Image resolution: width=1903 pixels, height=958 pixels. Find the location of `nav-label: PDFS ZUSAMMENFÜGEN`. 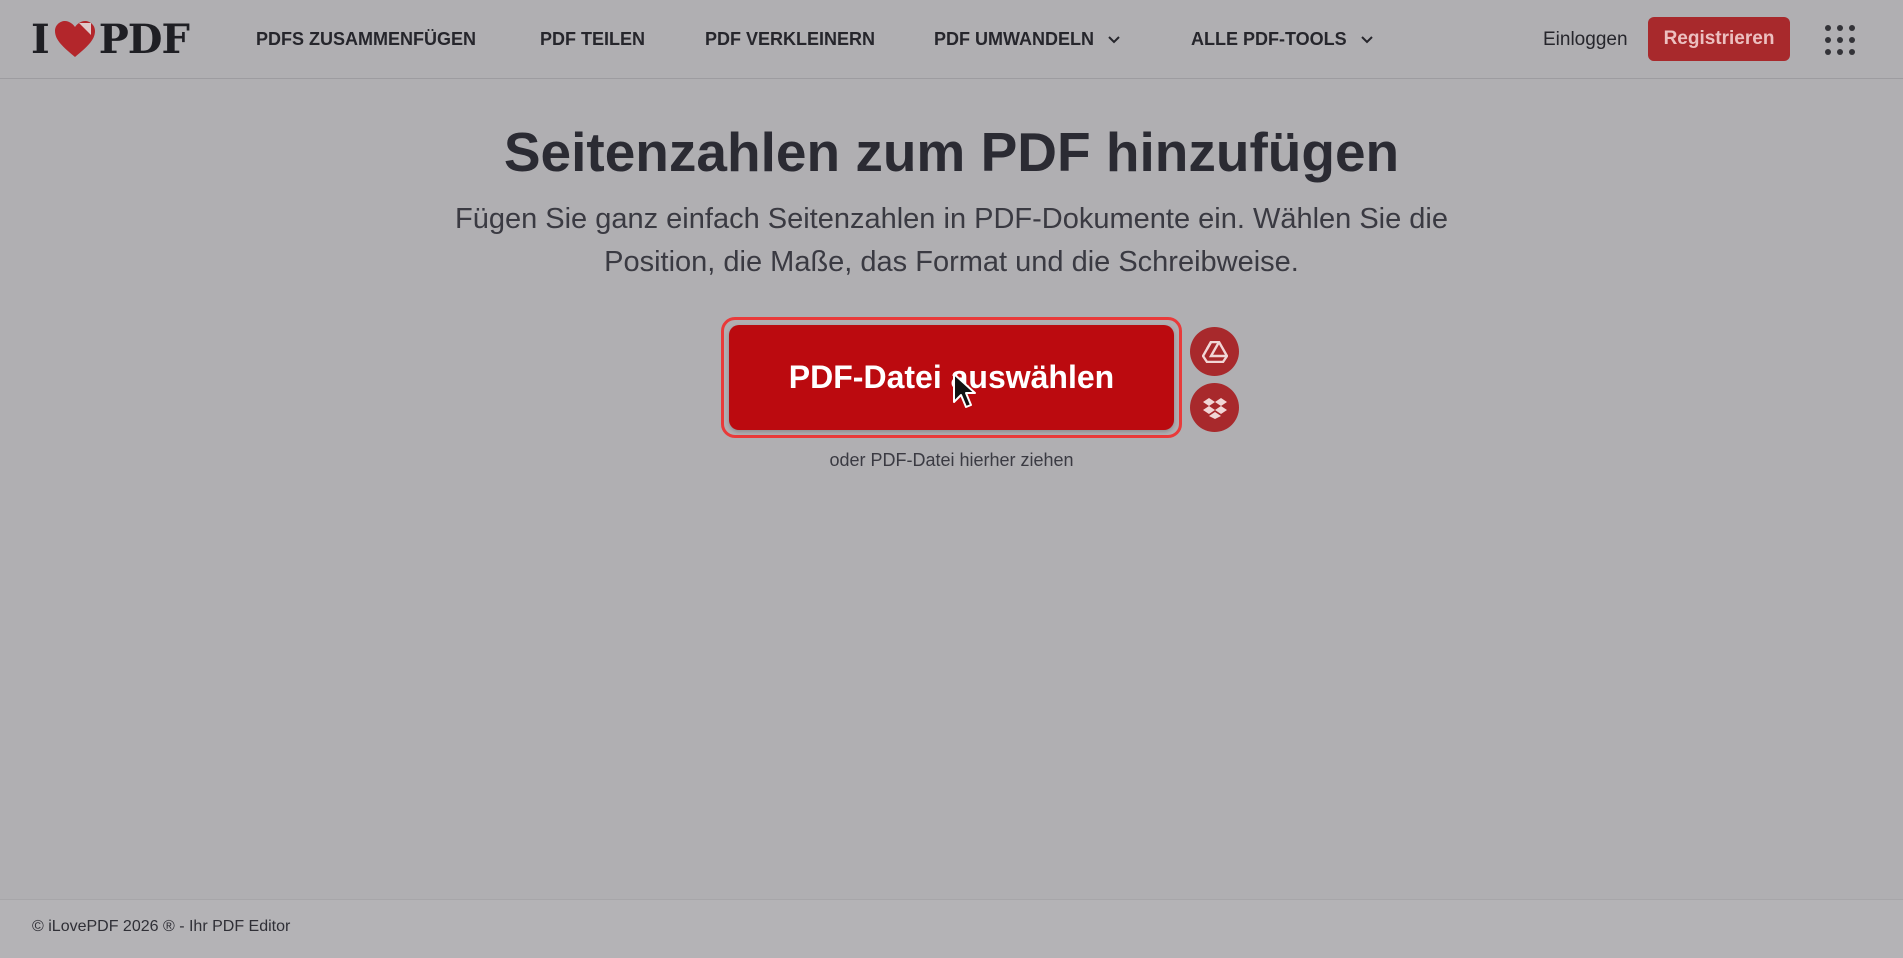

nav-label: PDFS ZUSAMMENFÜGEN is located at coordinates (366, 39).